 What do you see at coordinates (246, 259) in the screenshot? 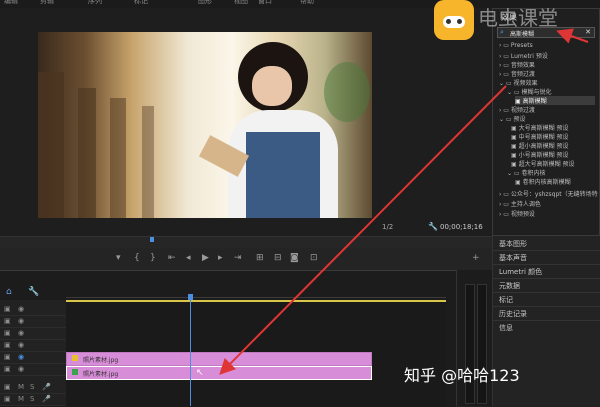
I see `transport-bar: ▾ { } ⇤ ◂ ▶ ▸ ⇥ ⊞ ⊟ ◙ ⊡ +` at bounding box center [246, 259].